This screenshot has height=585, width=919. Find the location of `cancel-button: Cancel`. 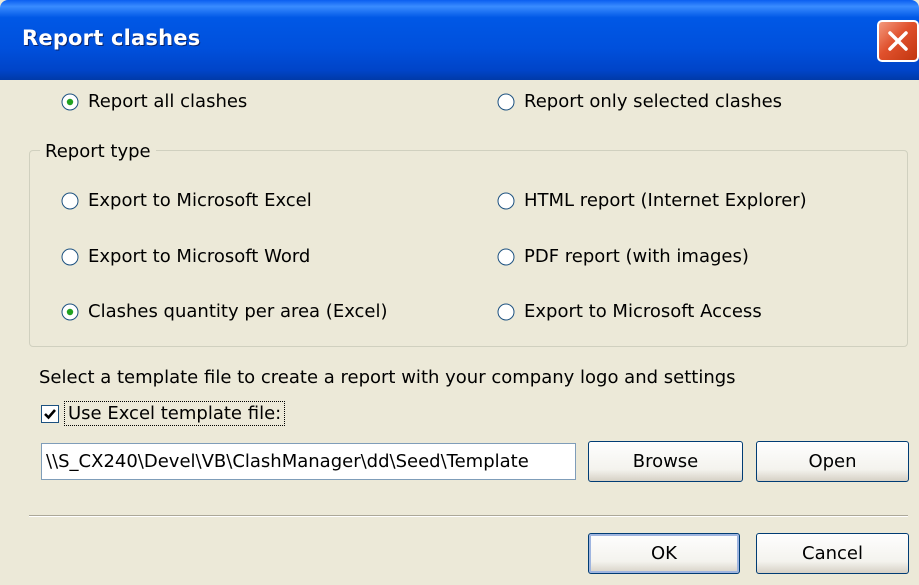

cancel-button: Cancel is located at coordinates (832, 553).